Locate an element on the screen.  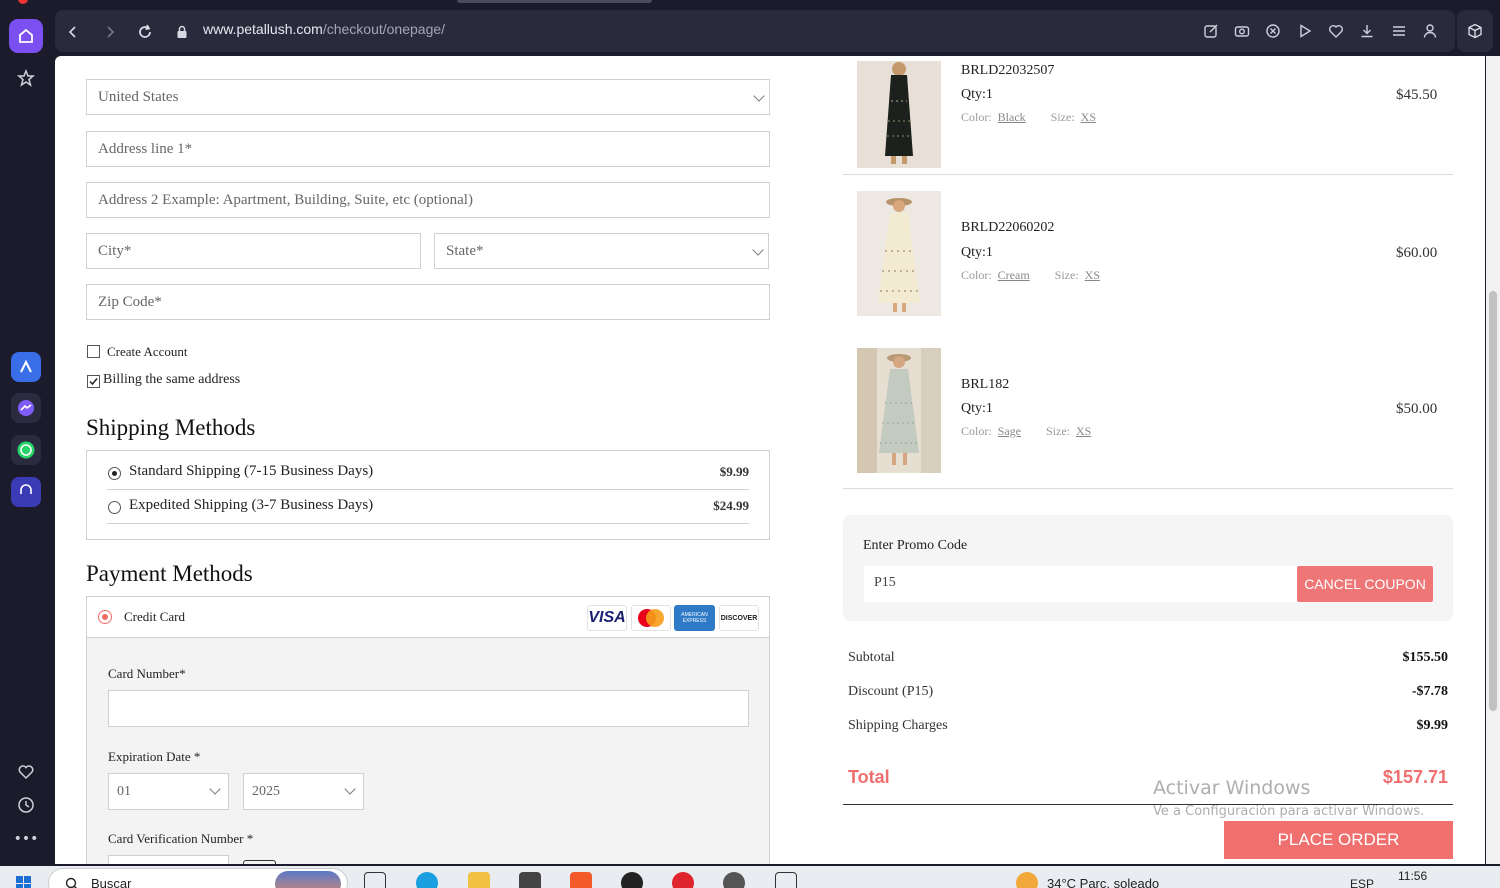
weather-icon is located at coordinates (1027, 880).